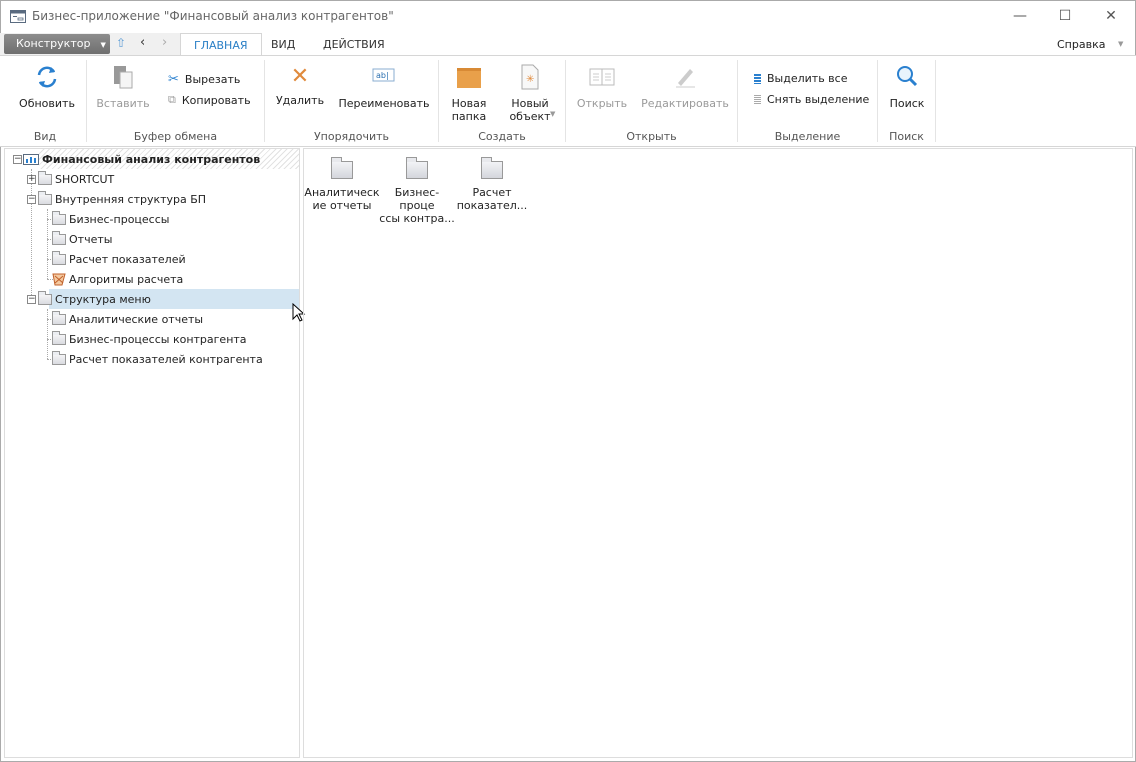 Image resolution: width=1136 pixels, height=762 pixels. I want to click on group-label-view: Вид, so click(45, 136).